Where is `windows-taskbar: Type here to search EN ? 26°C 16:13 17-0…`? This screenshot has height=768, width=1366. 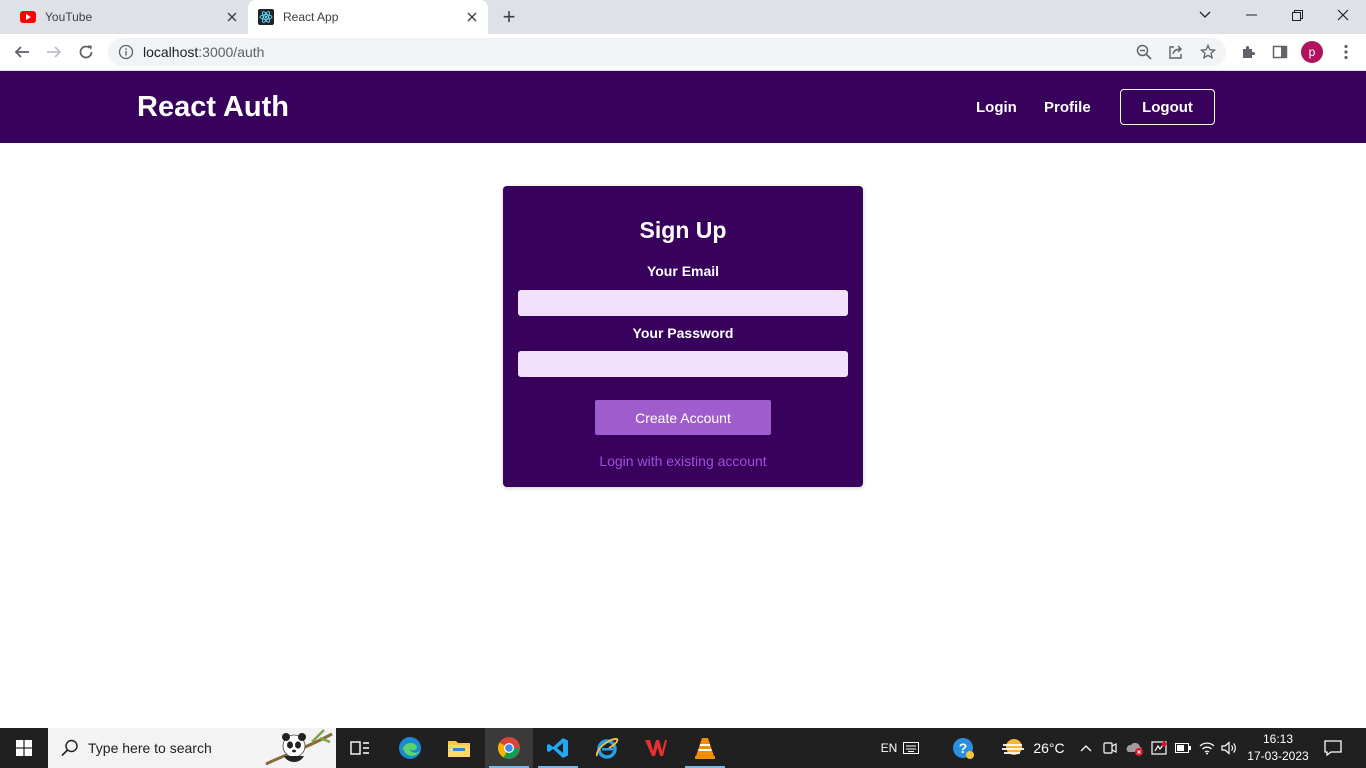 windows-taskbar: Type here to search EN ? 26°C 16:13 17-0… is located at coordinates (683, 748).